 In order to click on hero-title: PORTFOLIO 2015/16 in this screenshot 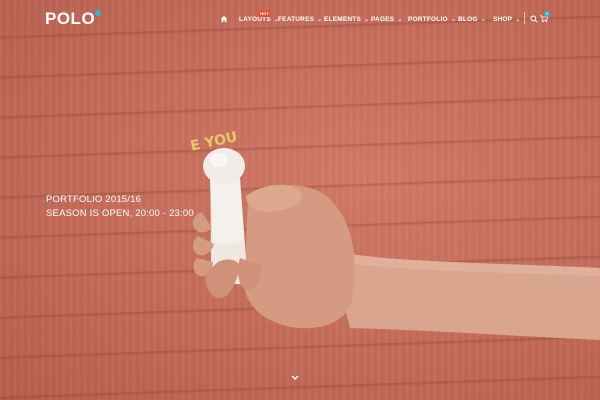, I will do `click(94, 199)`.